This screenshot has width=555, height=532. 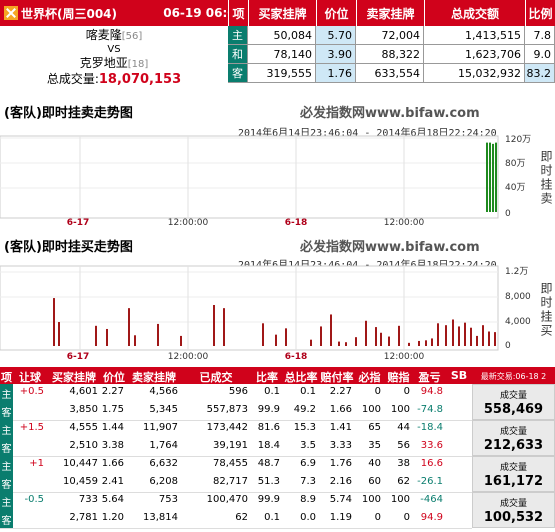 What do you see at coordinates (513, 376) in the screenshot?
I see `latest-trade: 最新交易:06-18 2` at bounding box center [513, 376].